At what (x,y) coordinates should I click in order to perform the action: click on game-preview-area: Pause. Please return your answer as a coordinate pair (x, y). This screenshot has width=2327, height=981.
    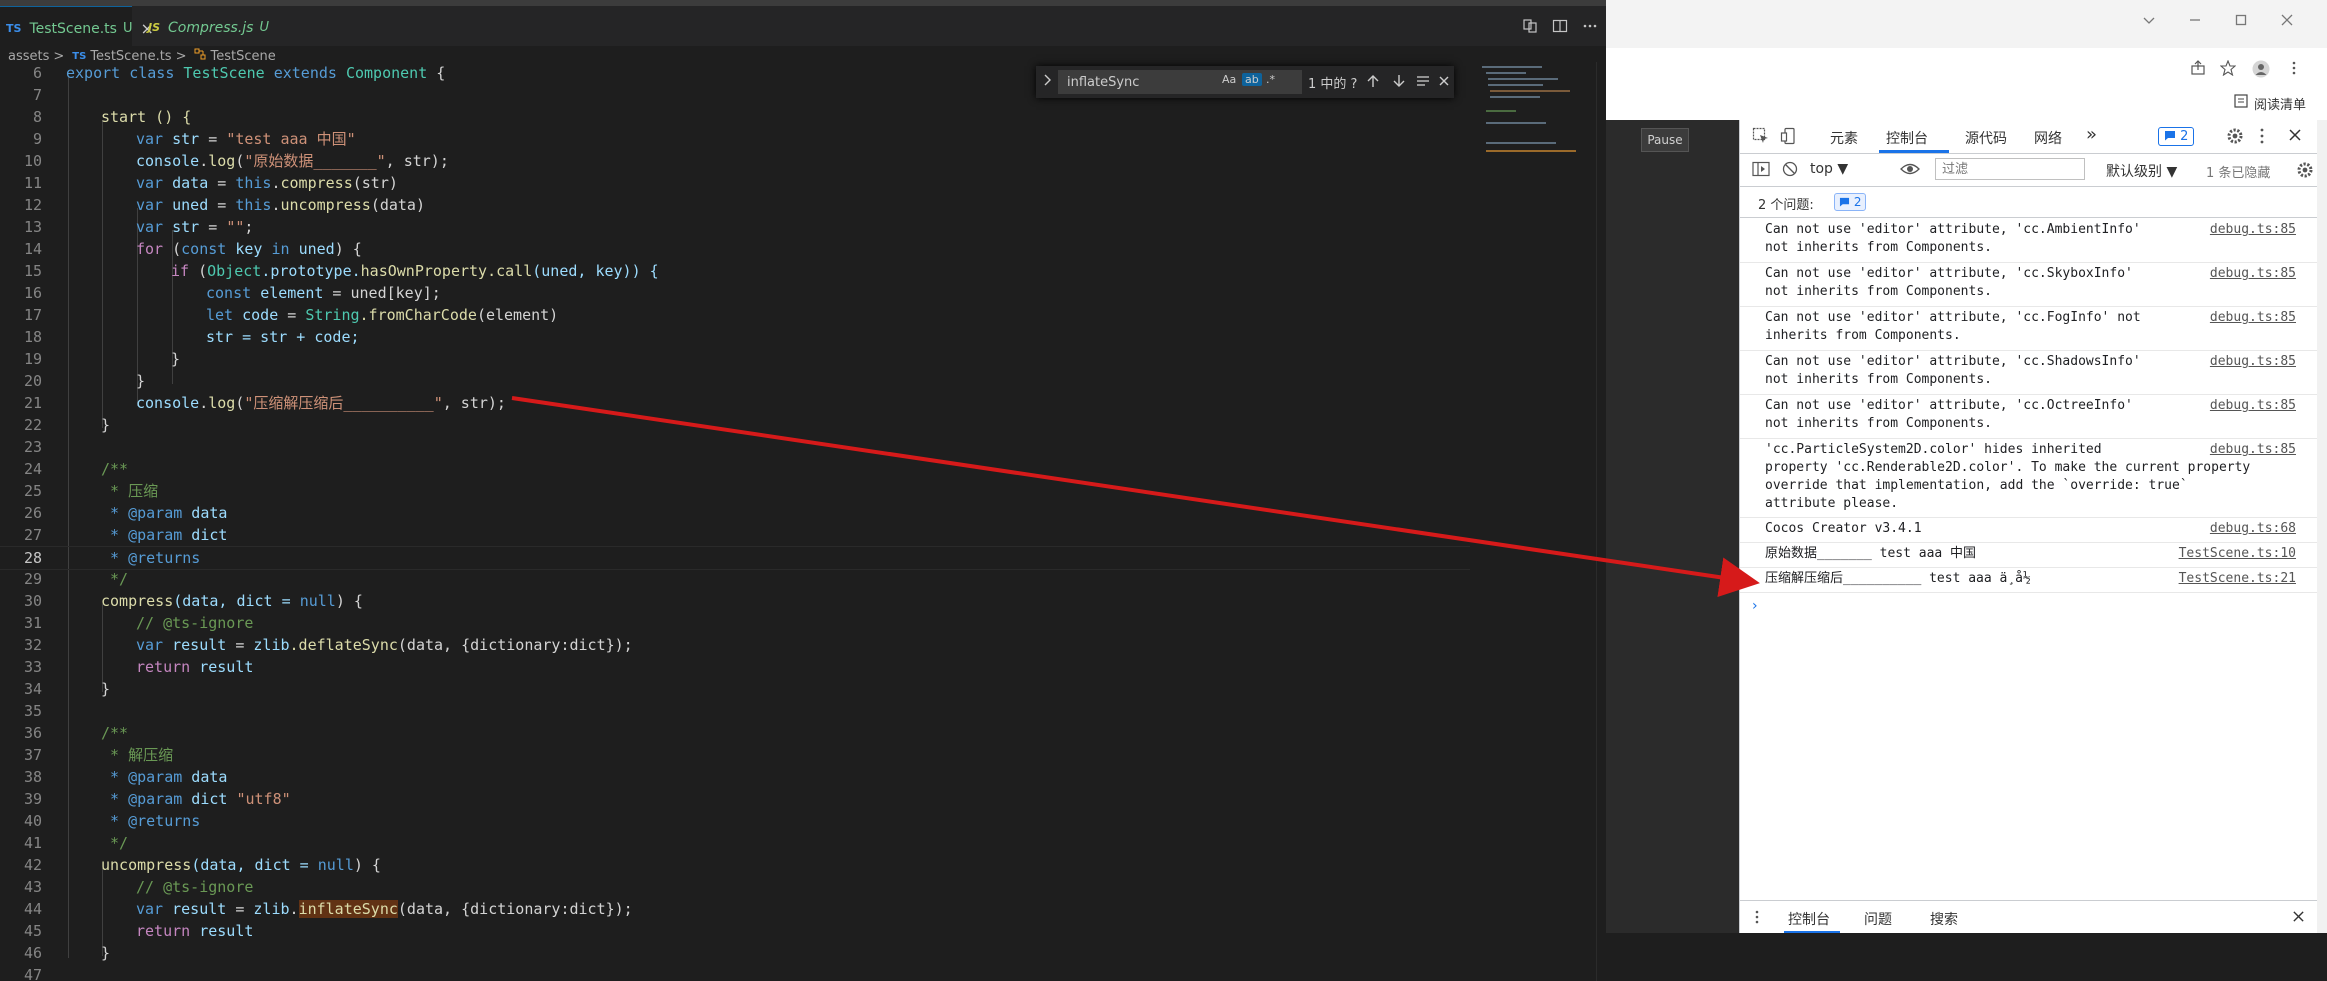
    Looking at the image, I should click on (1672, 550).